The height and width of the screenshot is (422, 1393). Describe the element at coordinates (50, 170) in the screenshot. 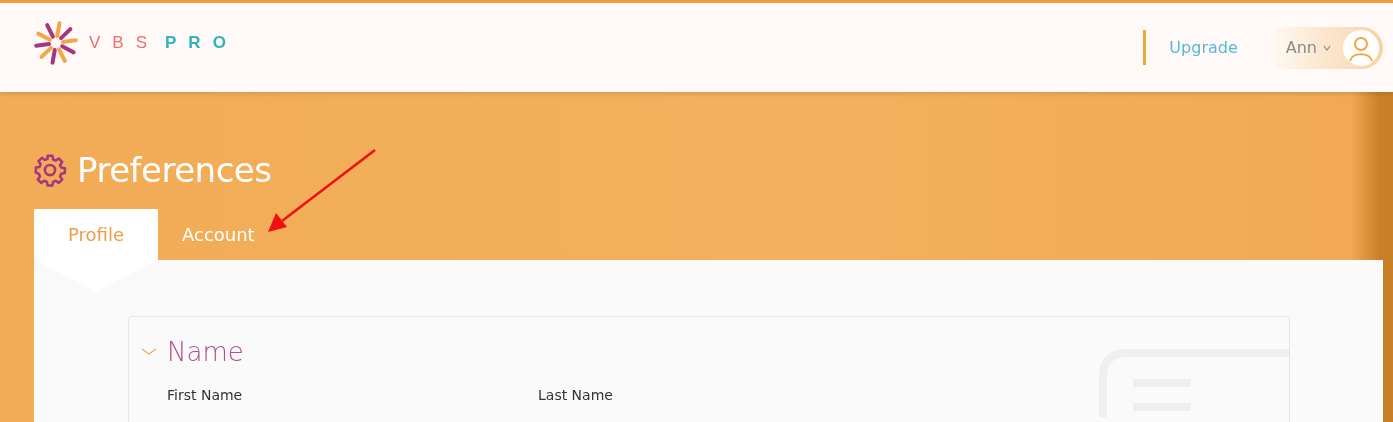

I see `settings-icon` at that location.